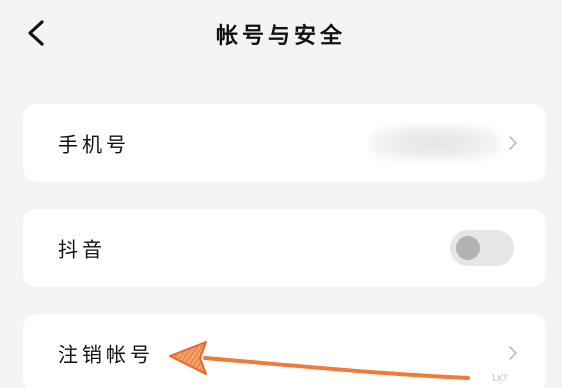  I want to click on phone-number-value-blurred, so click(435, 143).